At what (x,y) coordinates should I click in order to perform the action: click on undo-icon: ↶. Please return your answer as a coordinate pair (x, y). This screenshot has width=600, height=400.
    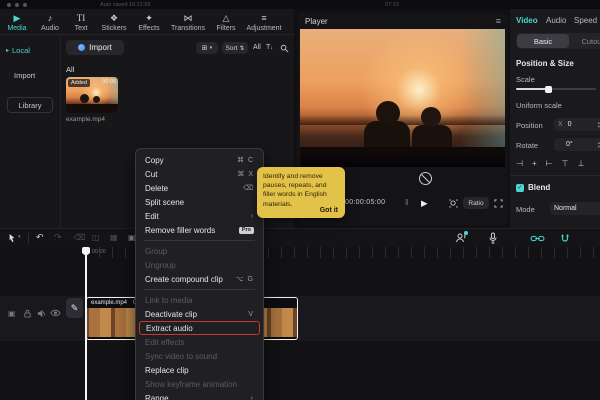
    Looking at the image, I should click on (40, 237).